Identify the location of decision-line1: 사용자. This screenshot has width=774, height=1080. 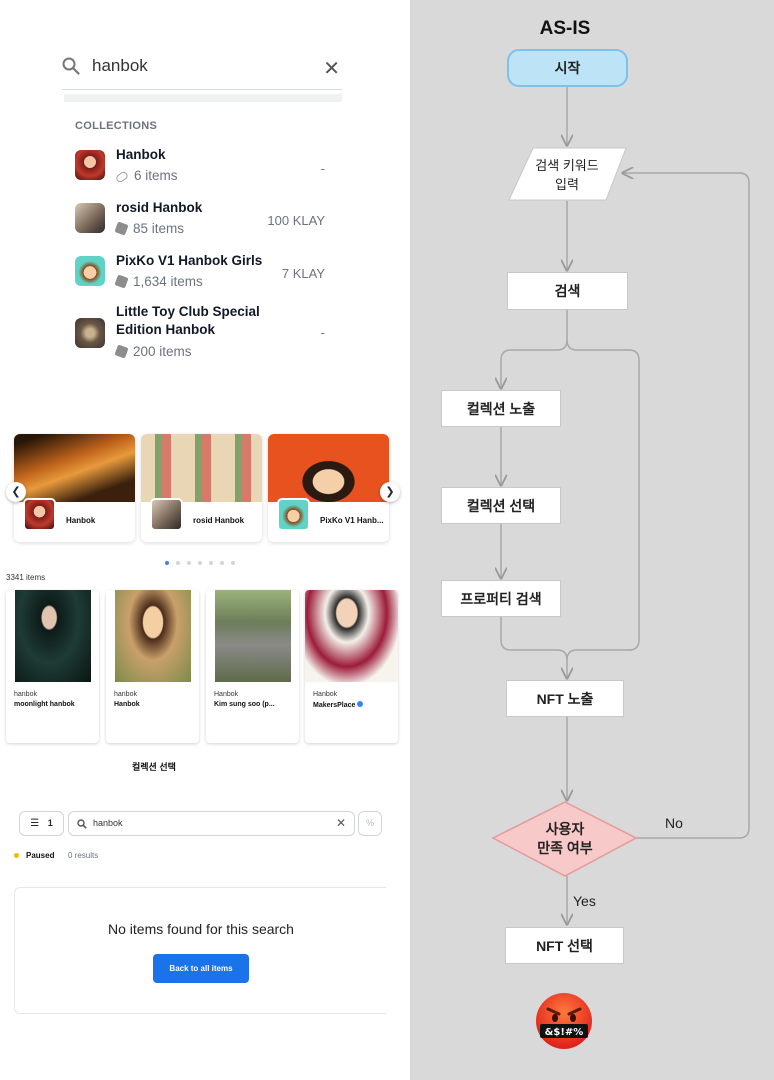
(565, 829).